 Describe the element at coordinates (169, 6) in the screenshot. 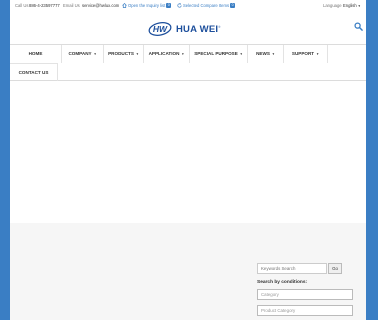

I see `inquiry-count-badge: 0` at that location.